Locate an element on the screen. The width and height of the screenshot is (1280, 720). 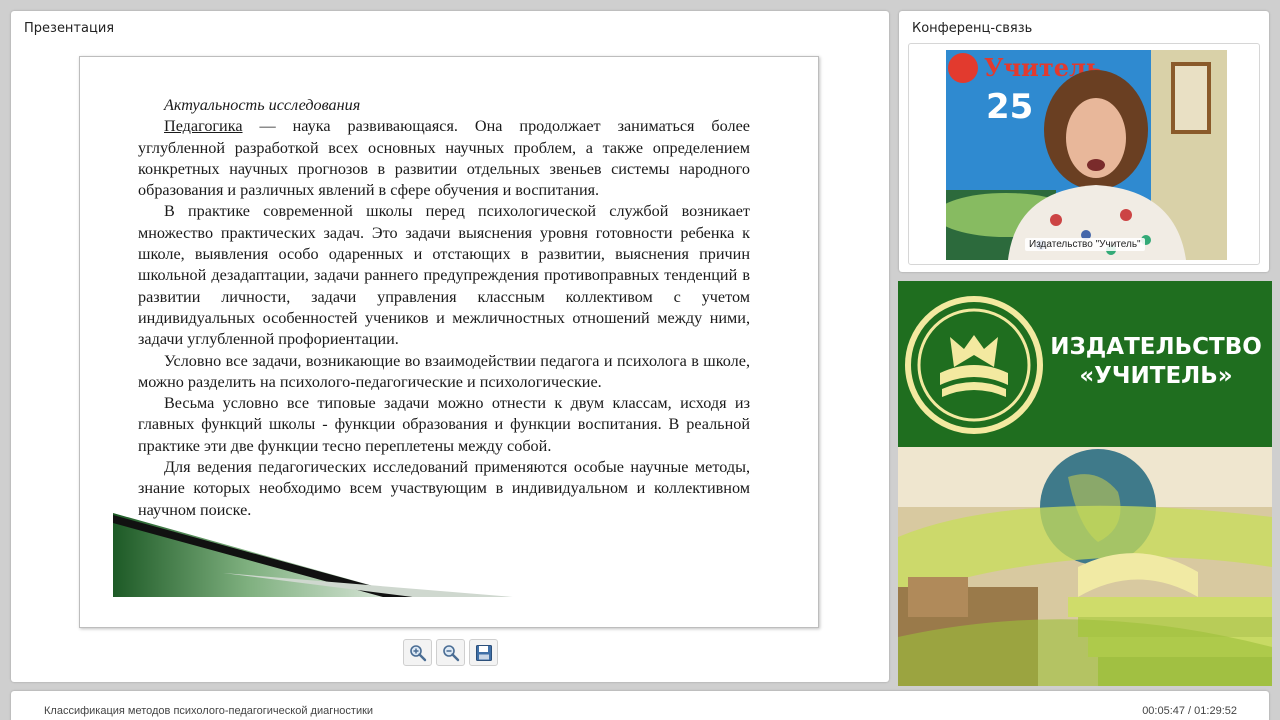
banner-image is located at coordinates (1085, 566).